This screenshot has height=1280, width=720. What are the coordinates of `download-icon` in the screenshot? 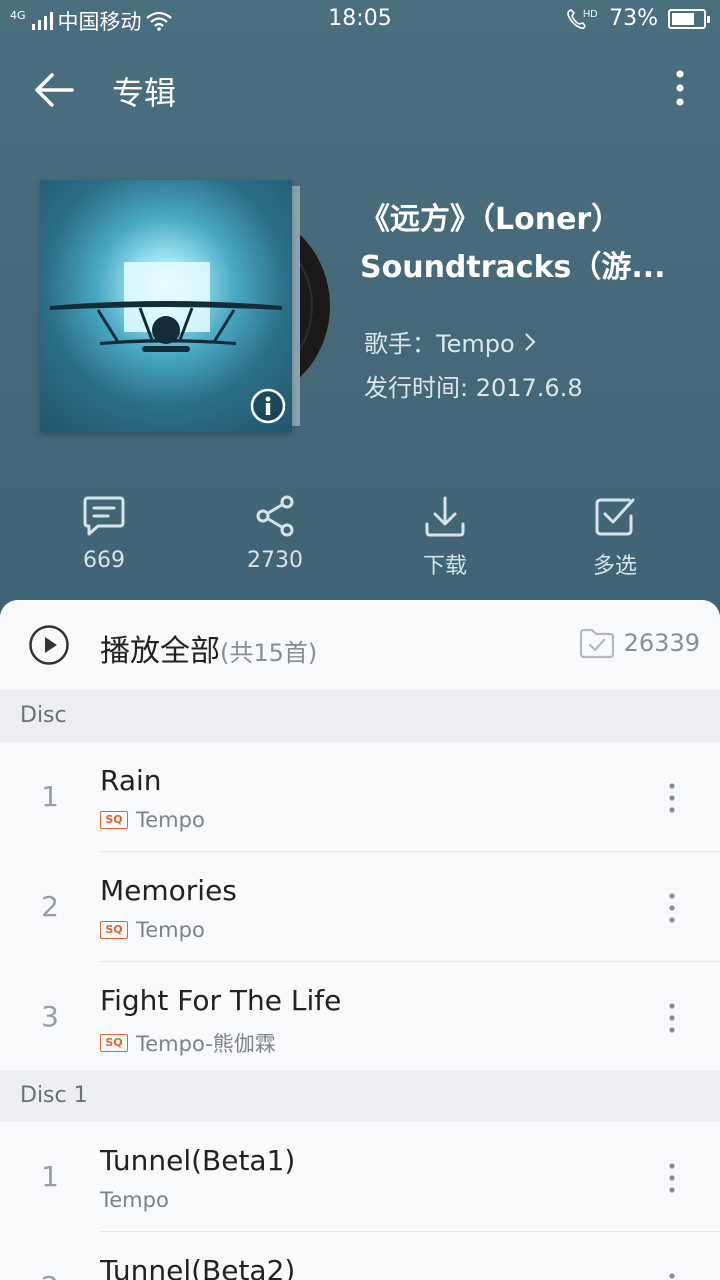 It's located at (445, 516).